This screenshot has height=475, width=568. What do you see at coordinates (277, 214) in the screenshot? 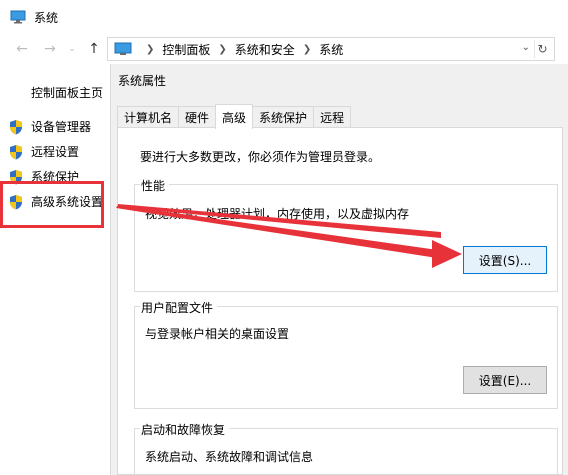
I see `performance-desc: 视觉效果，处理器计划，内存使用，以及虚拟内存` at bounding box center [277, 214].